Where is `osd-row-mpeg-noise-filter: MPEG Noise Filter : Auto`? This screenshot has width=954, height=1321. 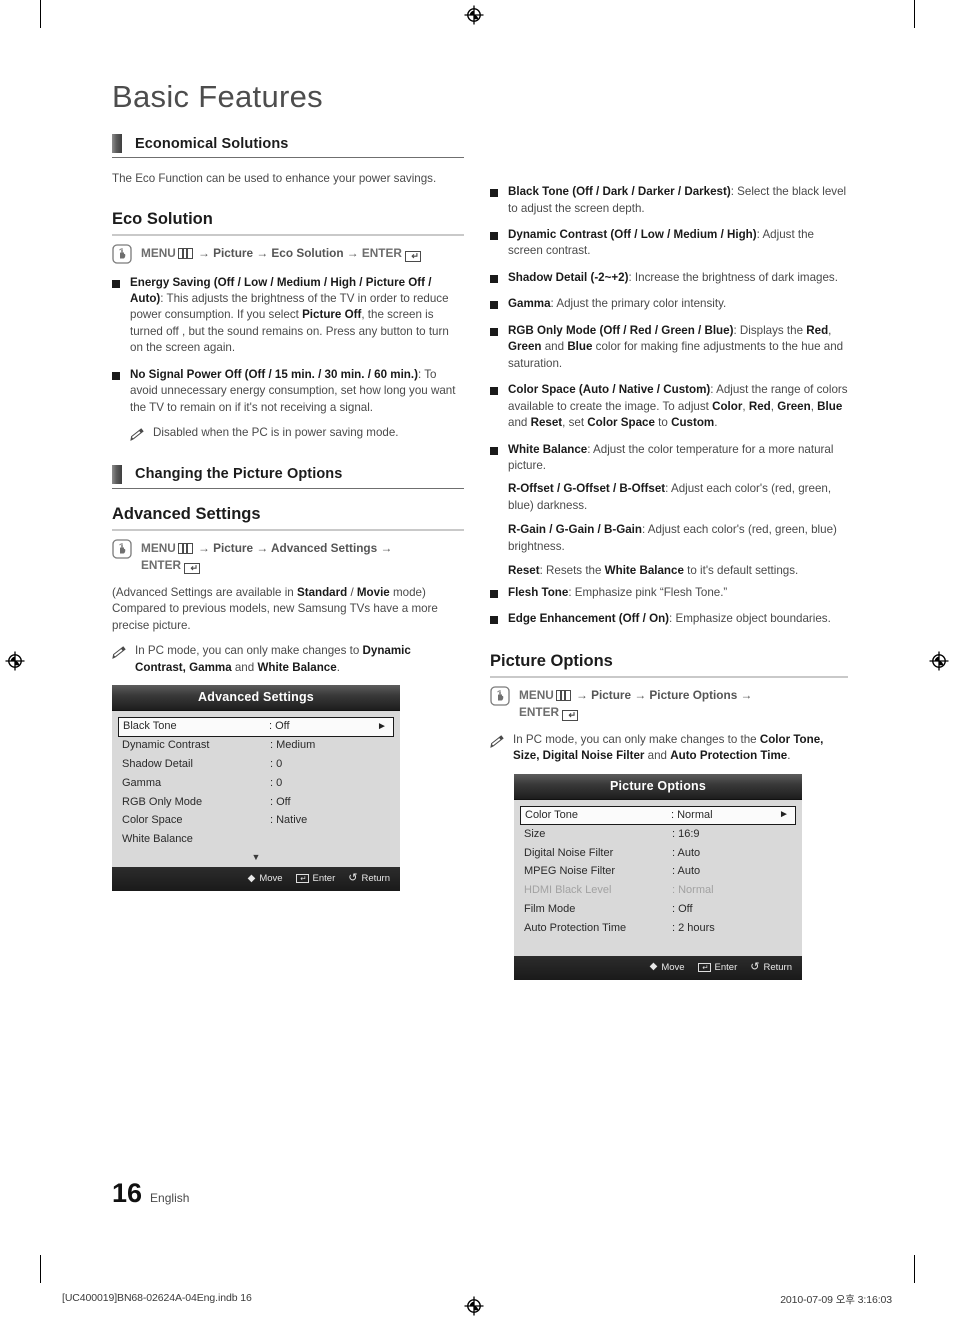 osd-row-mpeg-noise-filter: MPEG Noise Filter : Auto is located at coordinates (658, 872).